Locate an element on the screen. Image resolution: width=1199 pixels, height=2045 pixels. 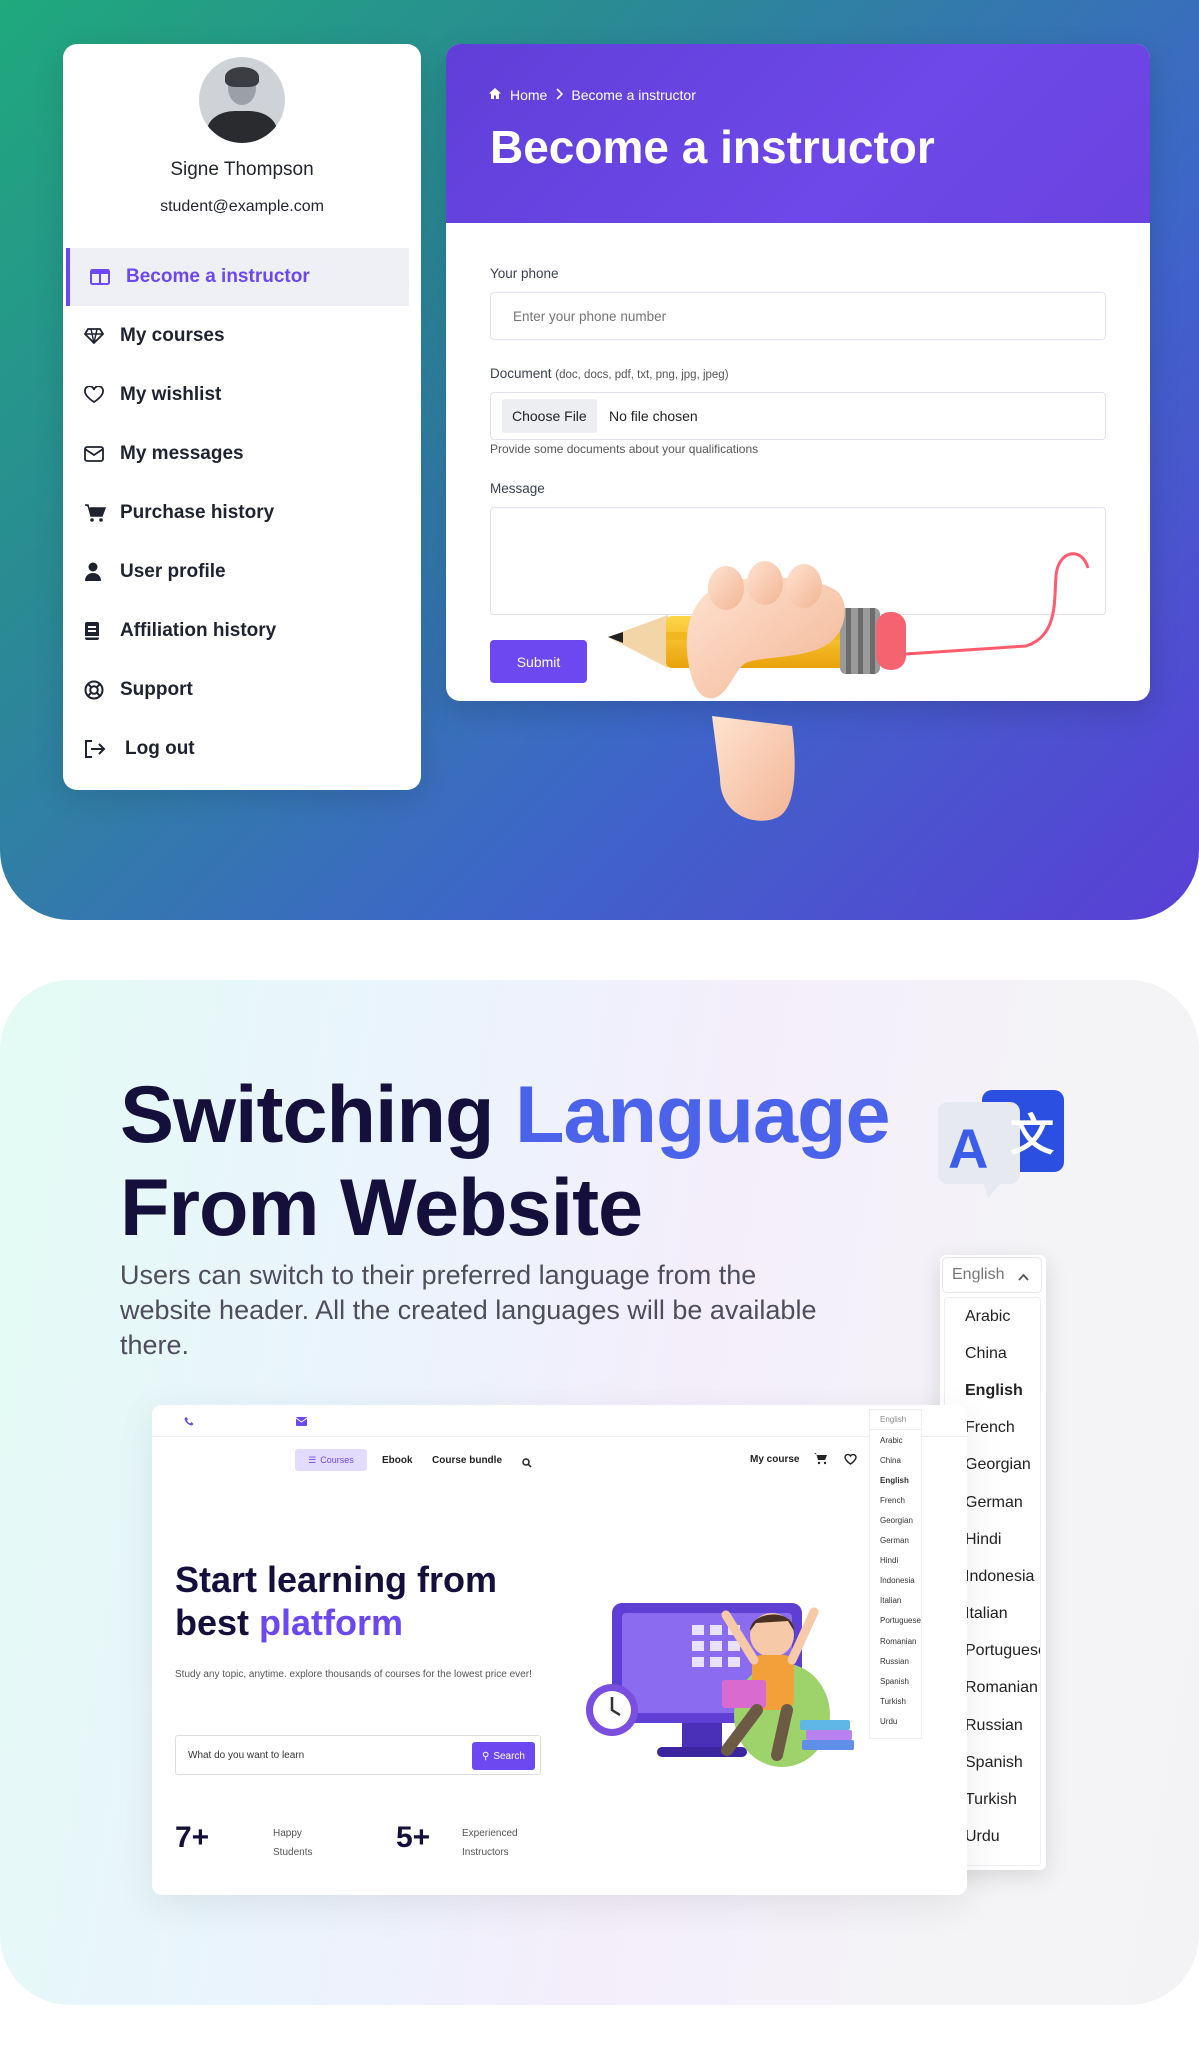
search-icon: ⚲ is located at coordinates (485, 1756).